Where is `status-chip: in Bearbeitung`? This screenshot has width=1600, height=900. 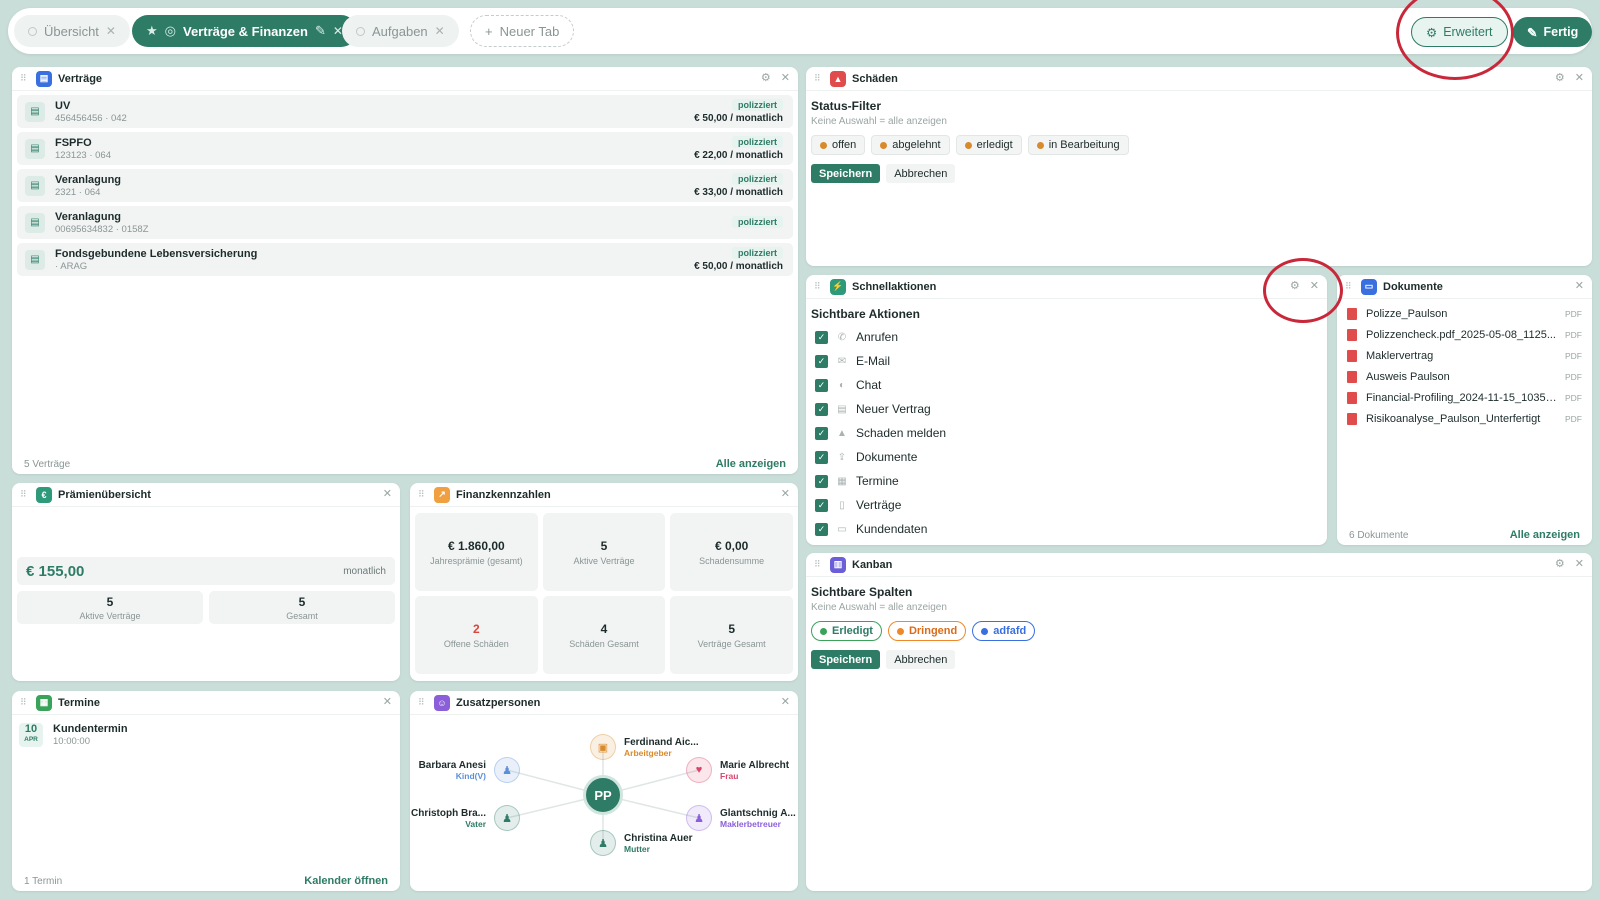
status-chip: in Bearbeitung is located at coordinates (1078, 145).